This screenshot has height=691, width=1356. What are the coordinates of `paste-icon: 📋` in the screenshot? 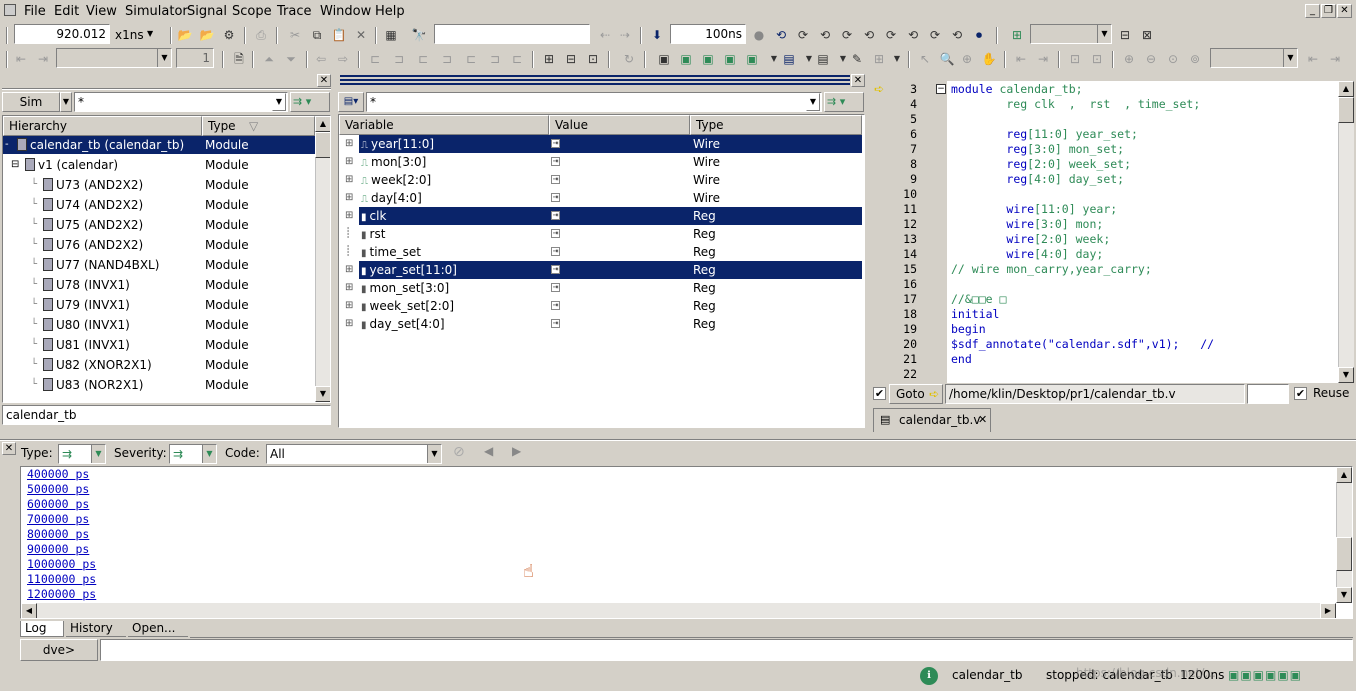 It's located at (339, 35).